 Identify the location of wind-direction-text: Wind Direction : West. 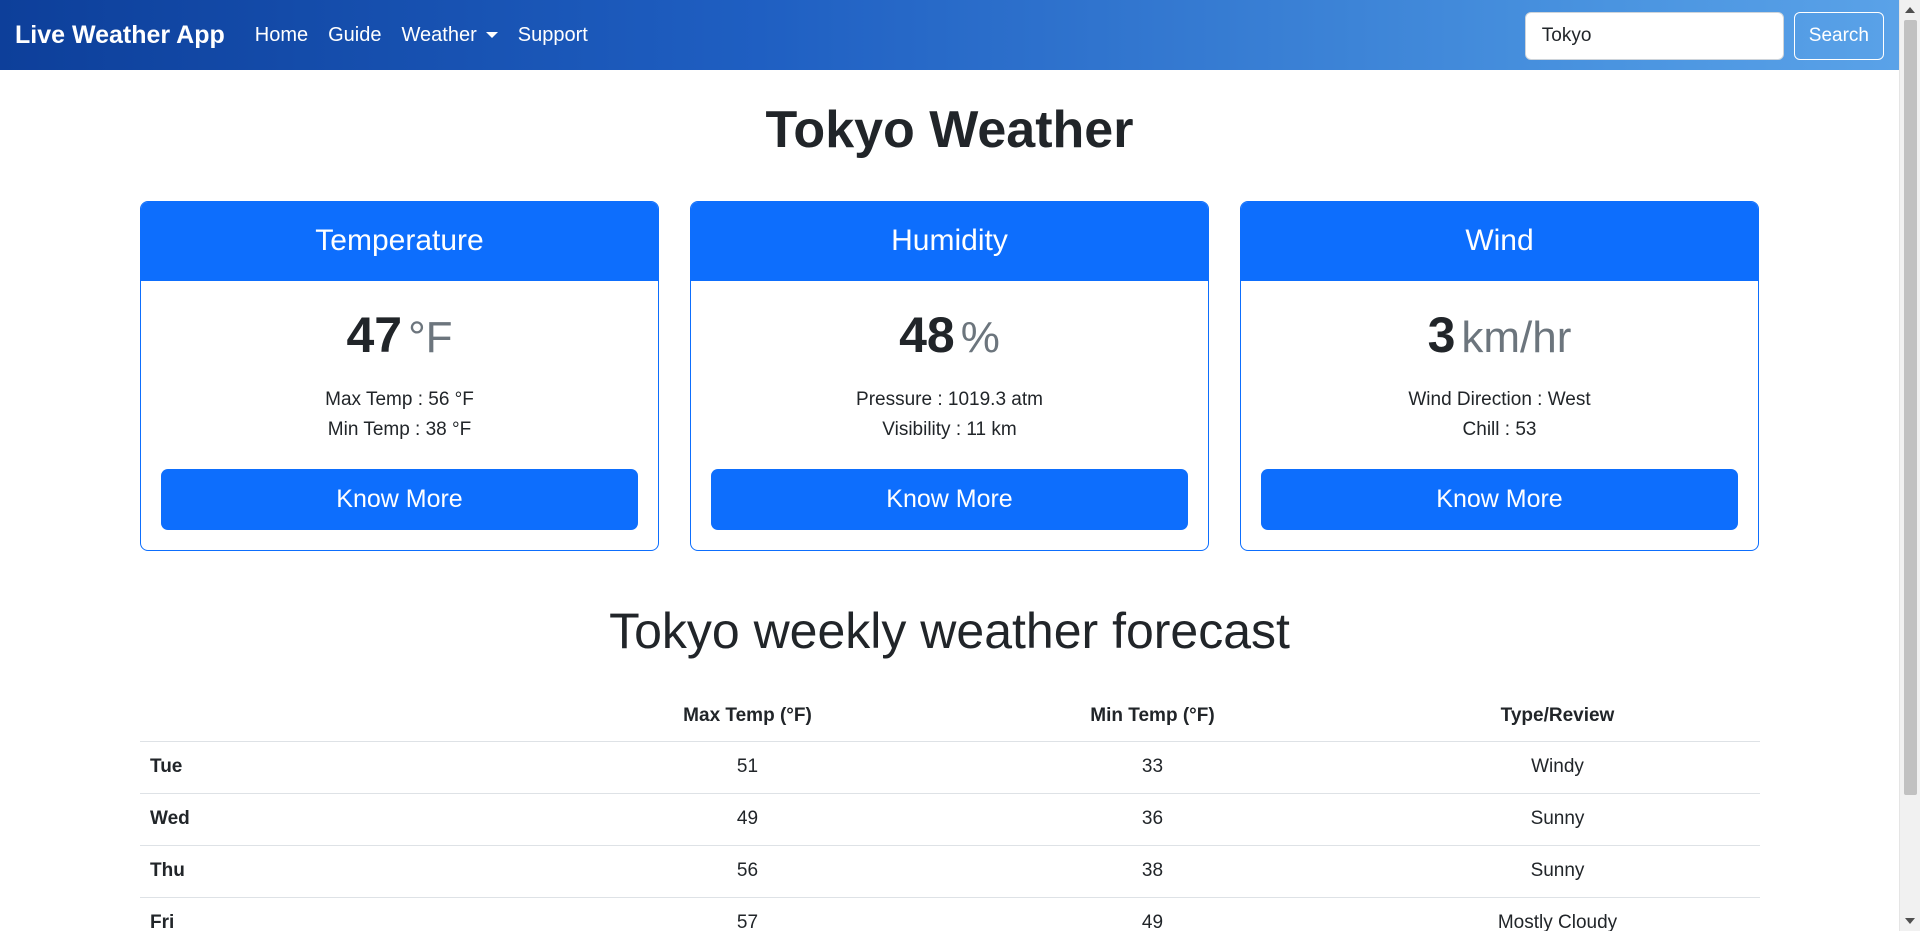
(1499, 399).